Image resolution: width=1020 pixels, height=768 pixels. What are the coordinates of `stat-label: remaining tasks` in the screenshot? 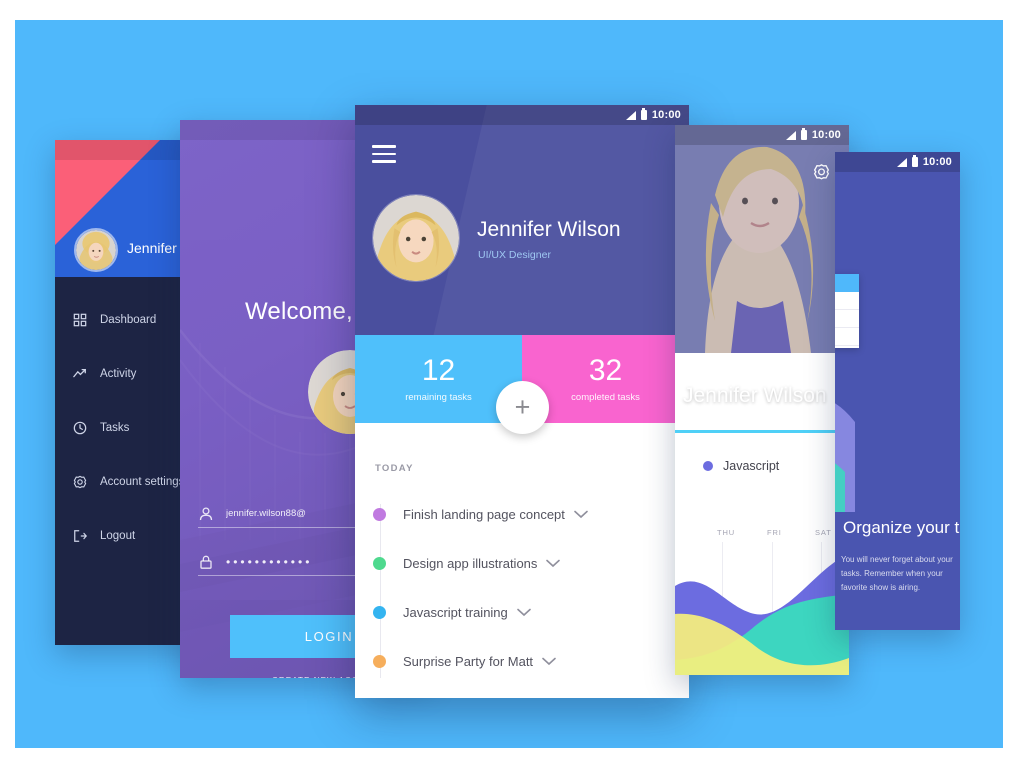 It's located at (438, 397).